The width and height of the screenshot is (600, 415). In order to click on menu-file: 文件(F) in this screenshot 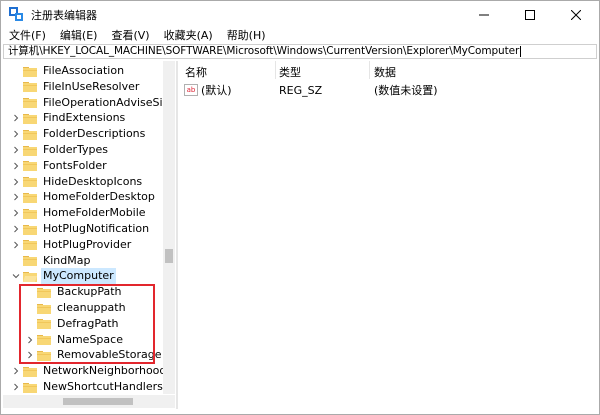, I will do `click(26, 36)`.